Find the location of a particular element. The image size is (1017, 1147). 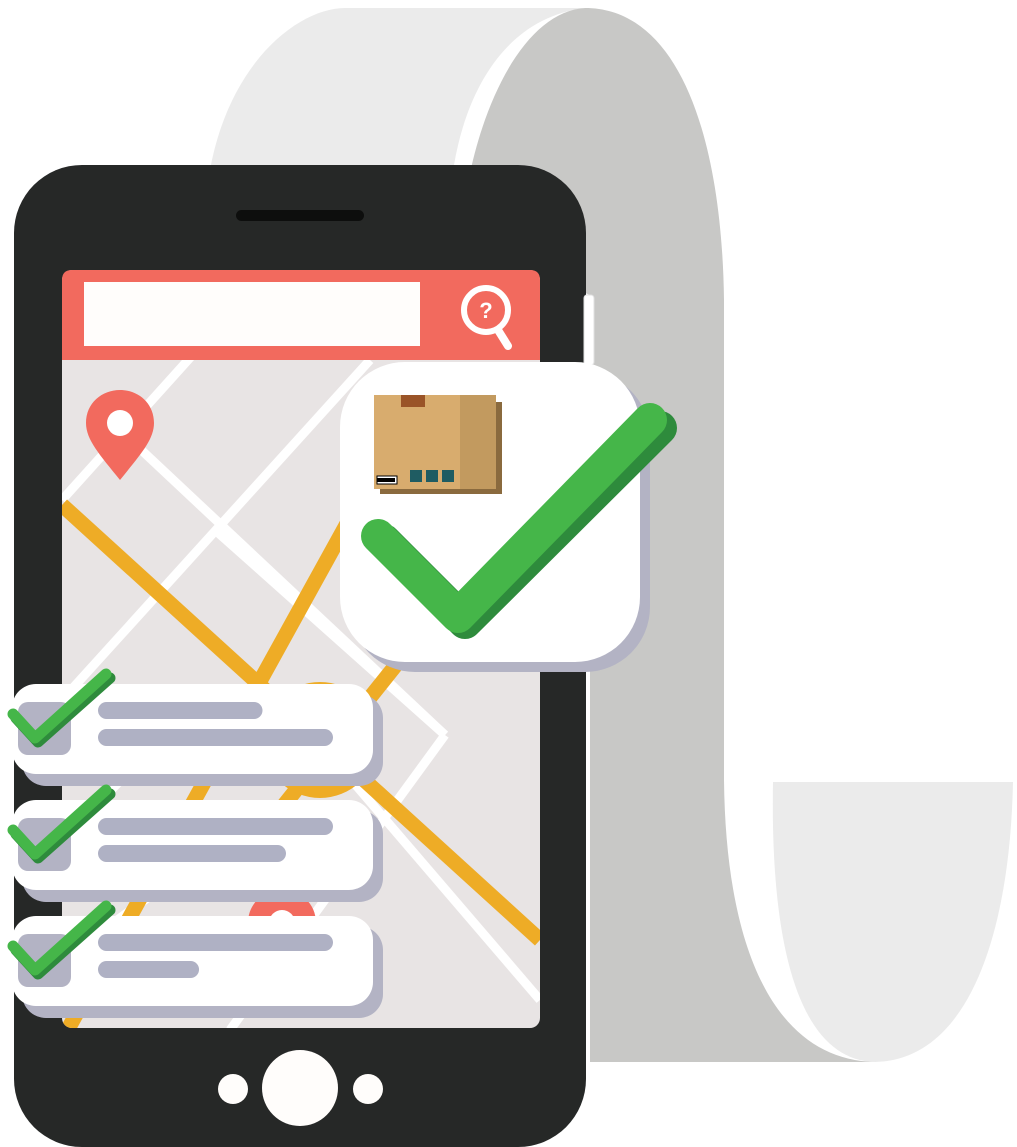

search-bar: ? is located at coordinates (301, 315).